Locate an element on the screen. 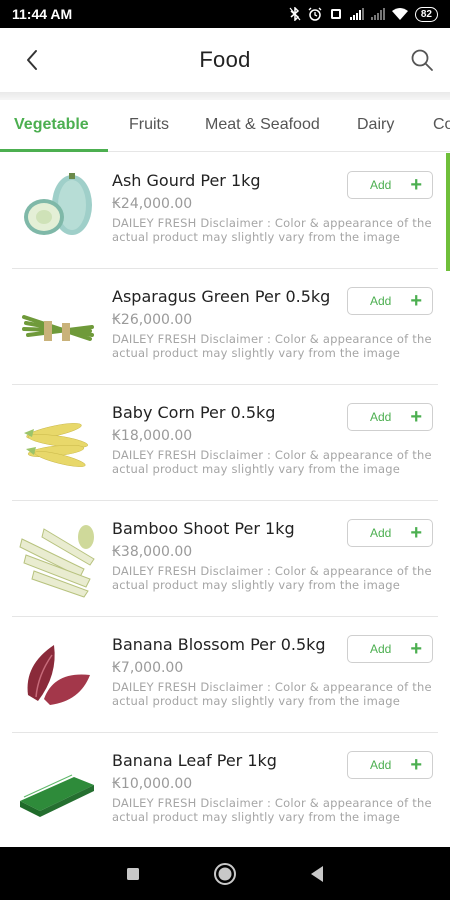  status-bar: 11:44 AM 82 is located at coordinates (225, 14).